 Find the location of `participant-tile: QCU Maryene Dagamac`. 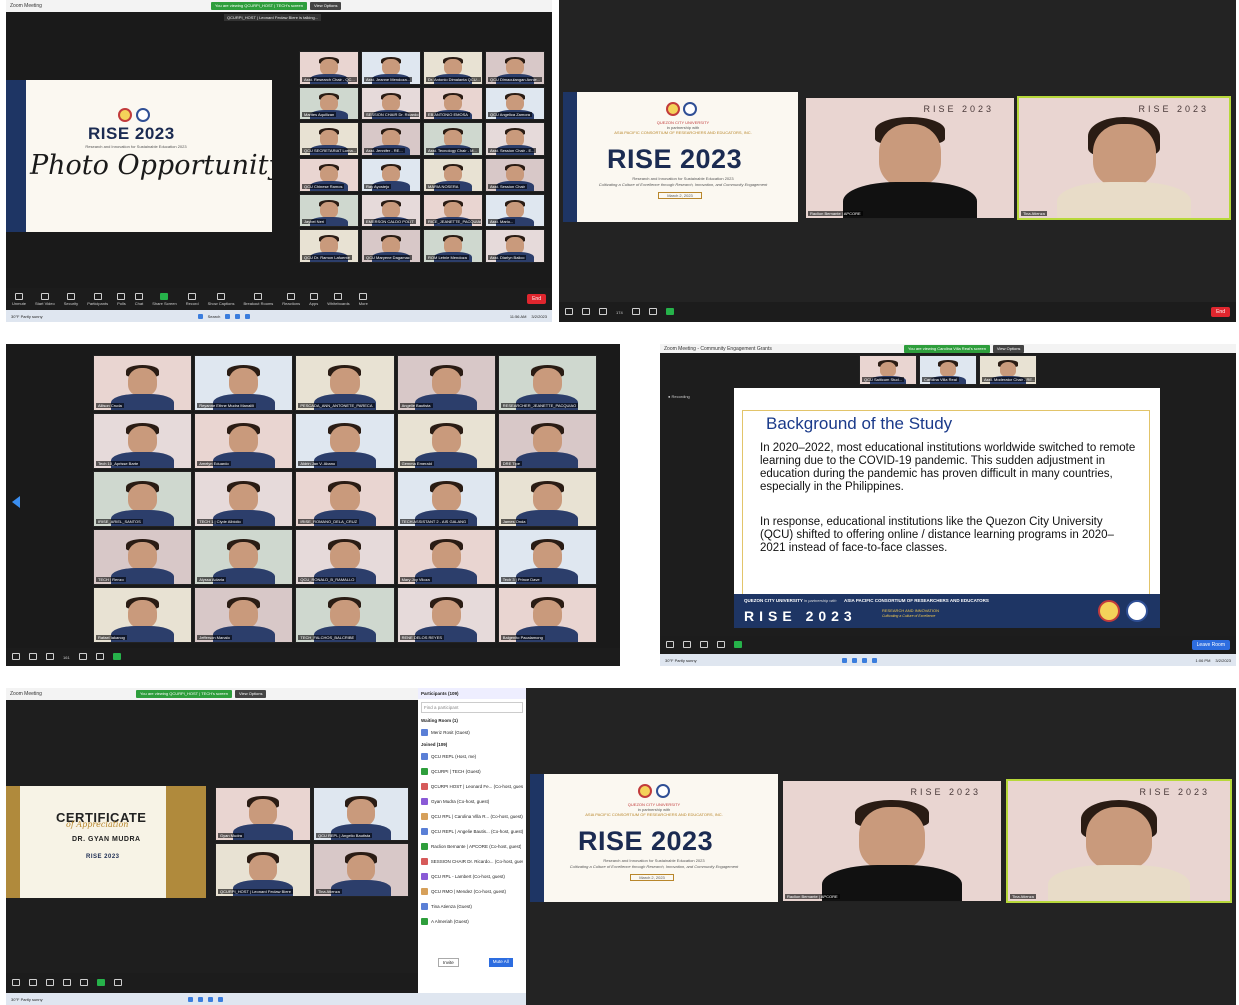

participant-tile: QCU Maryene Dagamac is located at coordinates (391, 246).